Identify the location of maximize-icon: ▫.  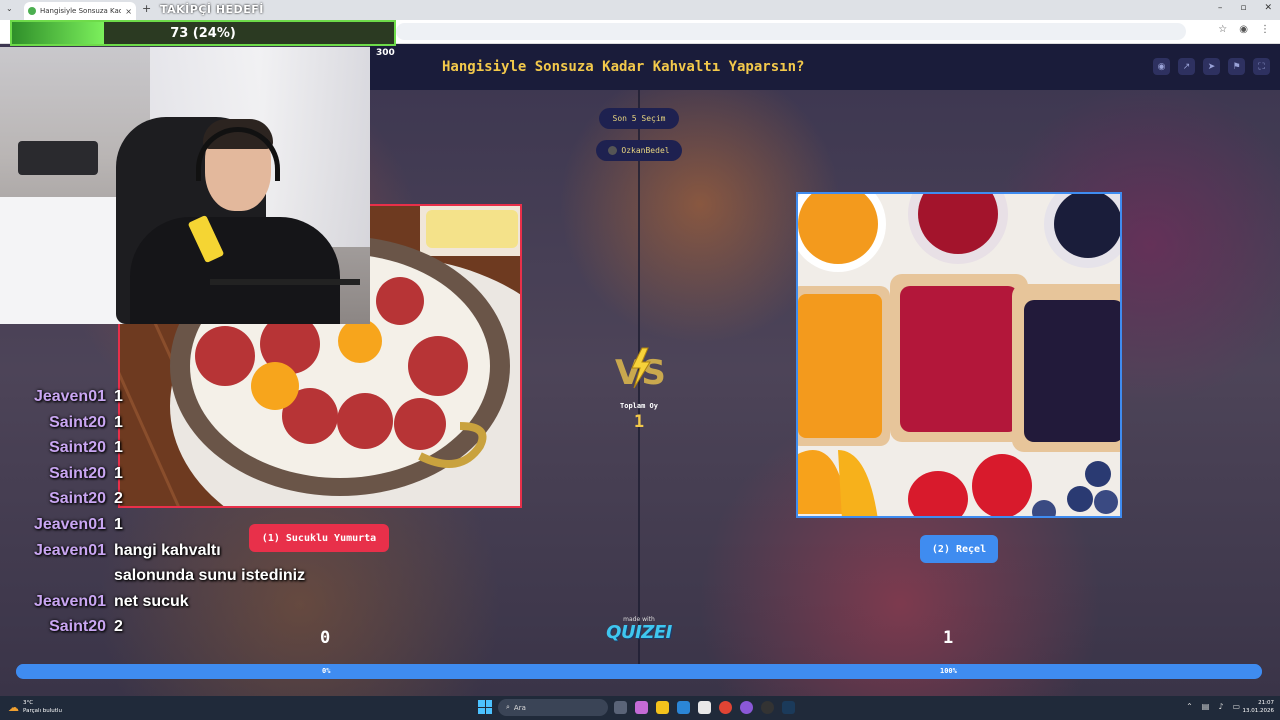
(1243, 8).